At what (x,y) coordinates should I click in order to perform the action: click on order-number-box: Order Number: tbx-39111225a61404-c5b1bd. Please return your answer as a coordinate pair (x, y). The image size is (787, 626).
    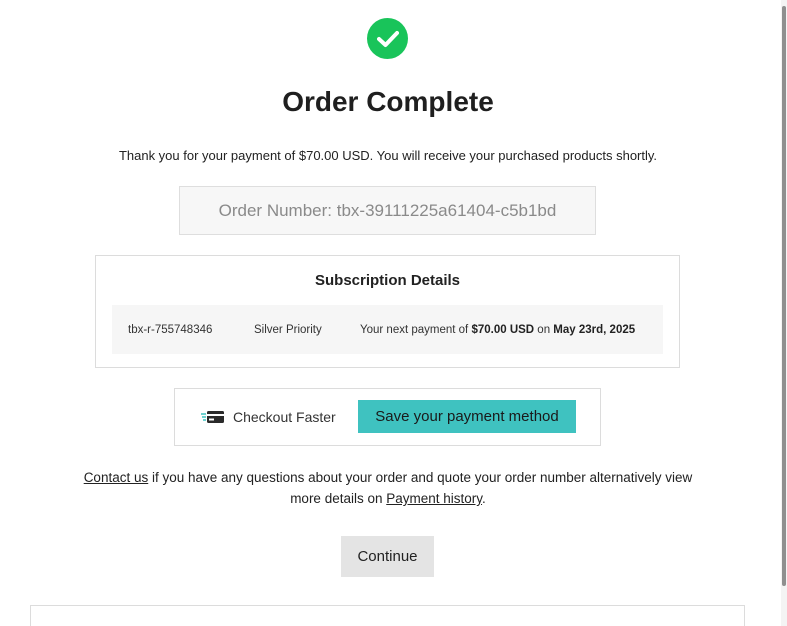
    Looking at the image, I should click on (387, 210).